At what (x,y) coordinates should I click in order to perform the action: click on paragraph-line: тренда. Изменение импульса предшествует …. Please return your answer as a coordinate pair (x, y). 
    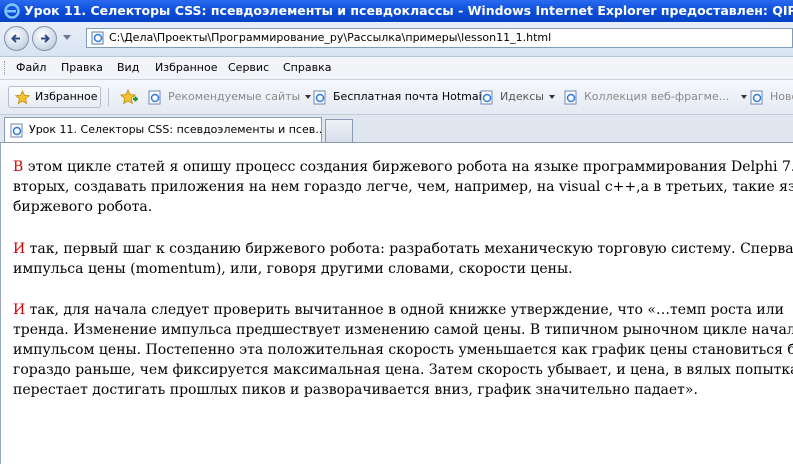
    Looking at the image, I should click on (403, 330).